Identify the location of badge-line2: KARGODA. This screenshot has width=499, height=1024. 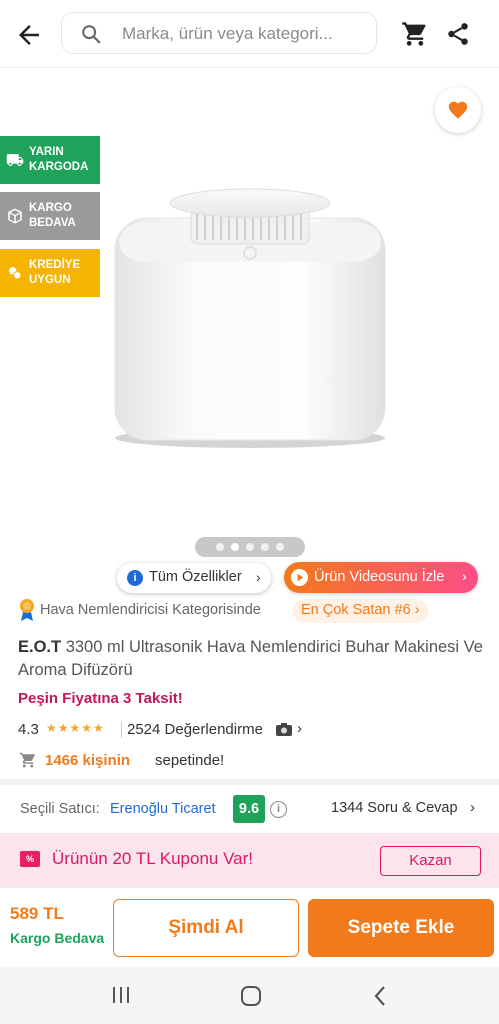
(59, 167).